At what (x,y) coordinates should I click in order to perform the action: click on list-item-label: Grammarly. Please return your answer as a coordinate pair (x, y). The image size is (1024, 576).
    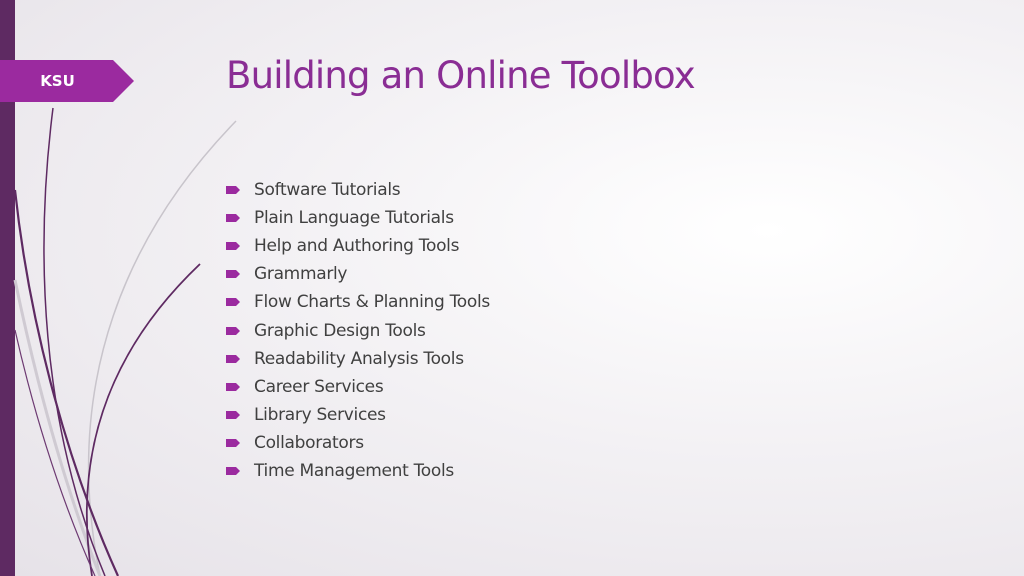
    Looking at the image, I should click on (301, 274).